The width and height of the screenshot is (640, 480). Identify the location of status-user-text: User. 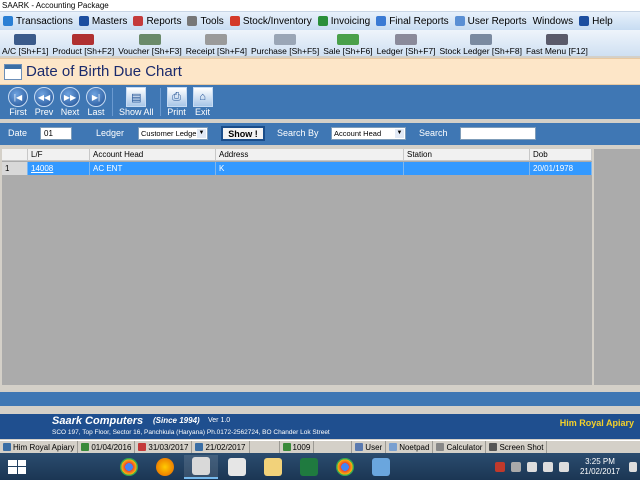
(374, 447).